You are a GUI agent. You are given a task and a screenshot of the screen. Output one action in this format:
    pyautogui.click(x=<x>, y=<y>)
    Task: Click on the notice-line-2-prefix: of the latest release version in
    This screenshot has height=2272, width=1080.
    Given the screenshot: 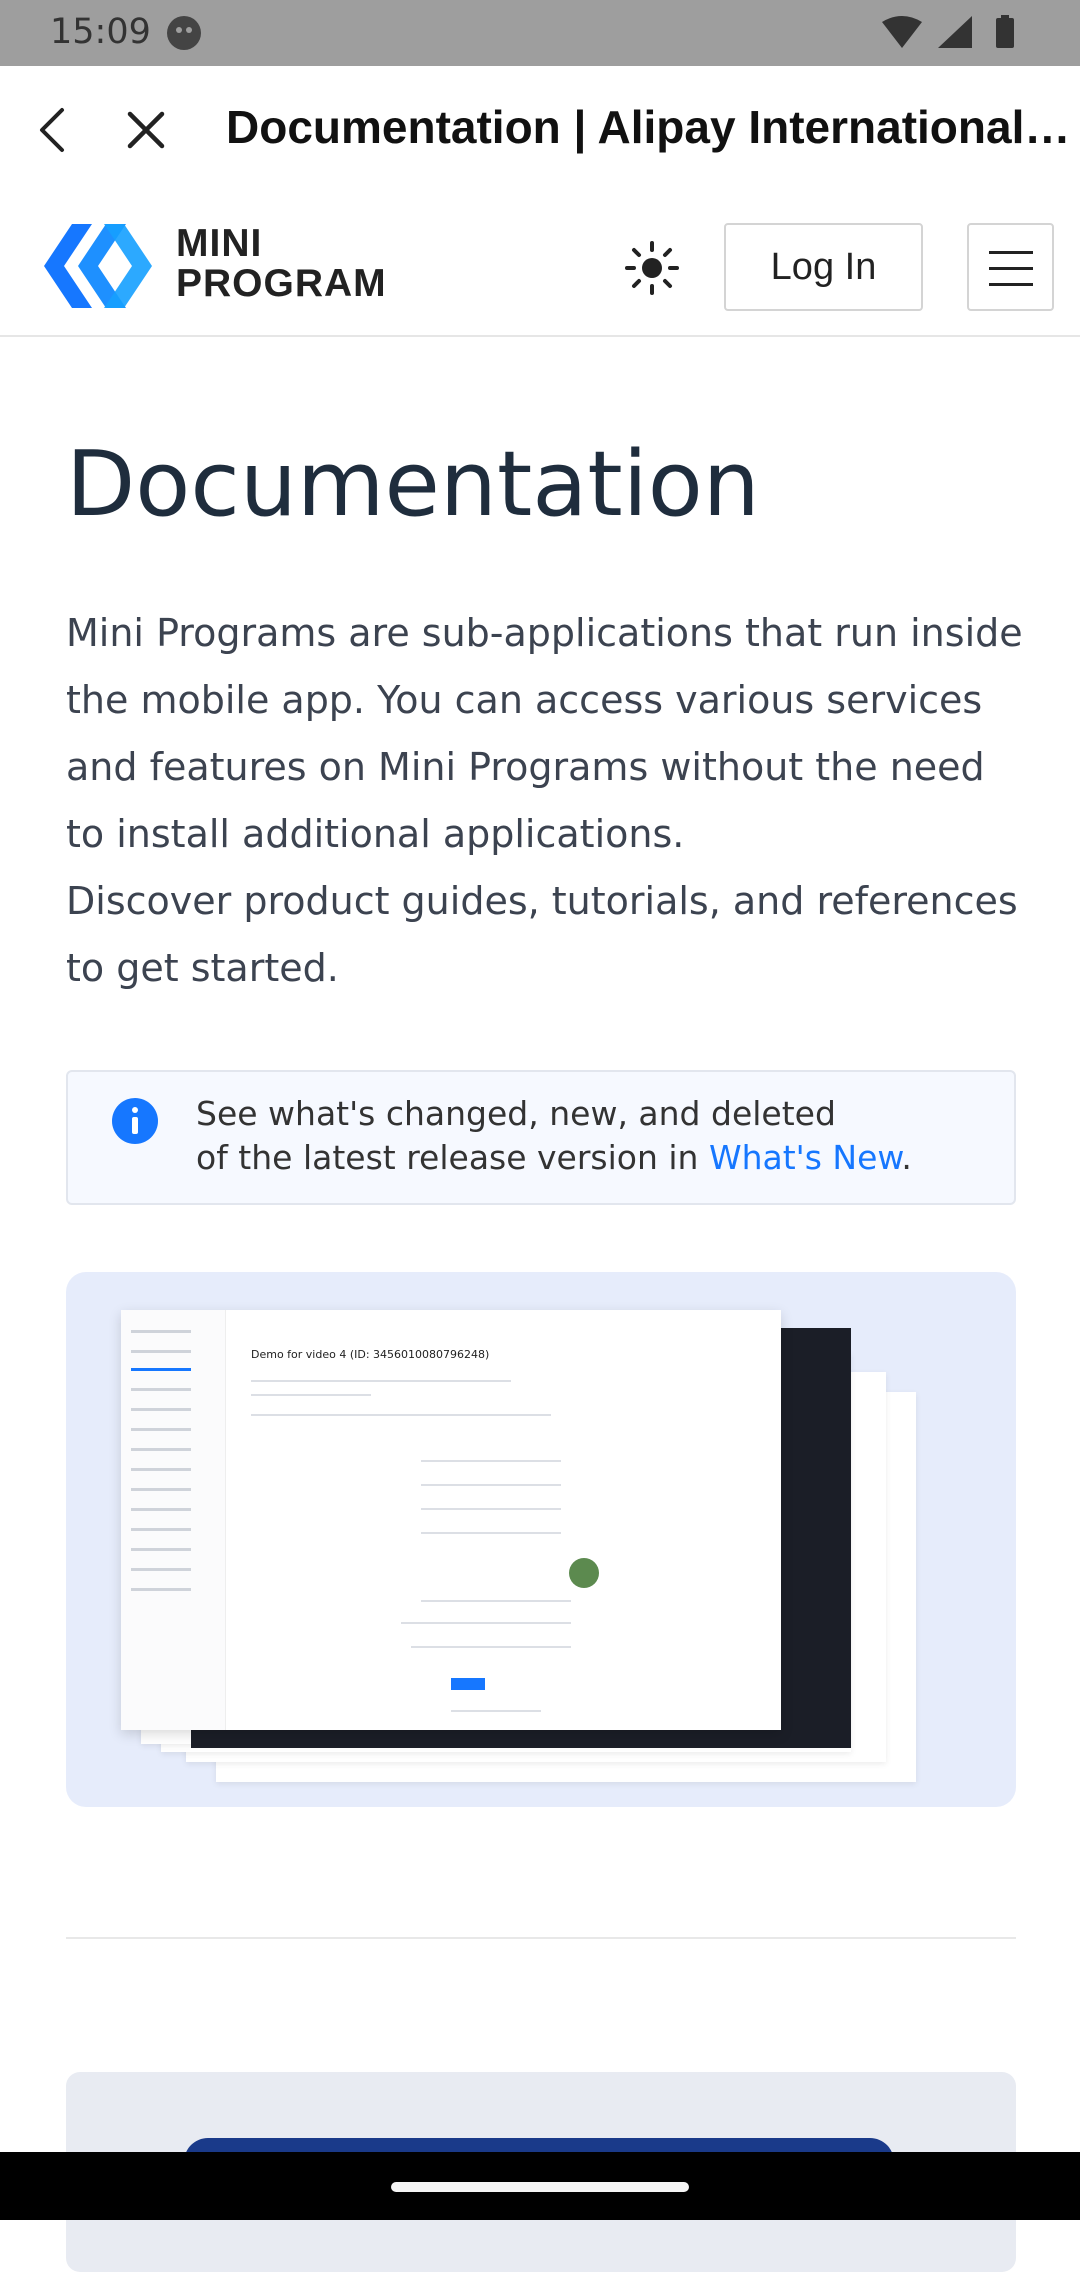 What is the action you would take?
    pyautogui.click(x=452, y=1157)
    